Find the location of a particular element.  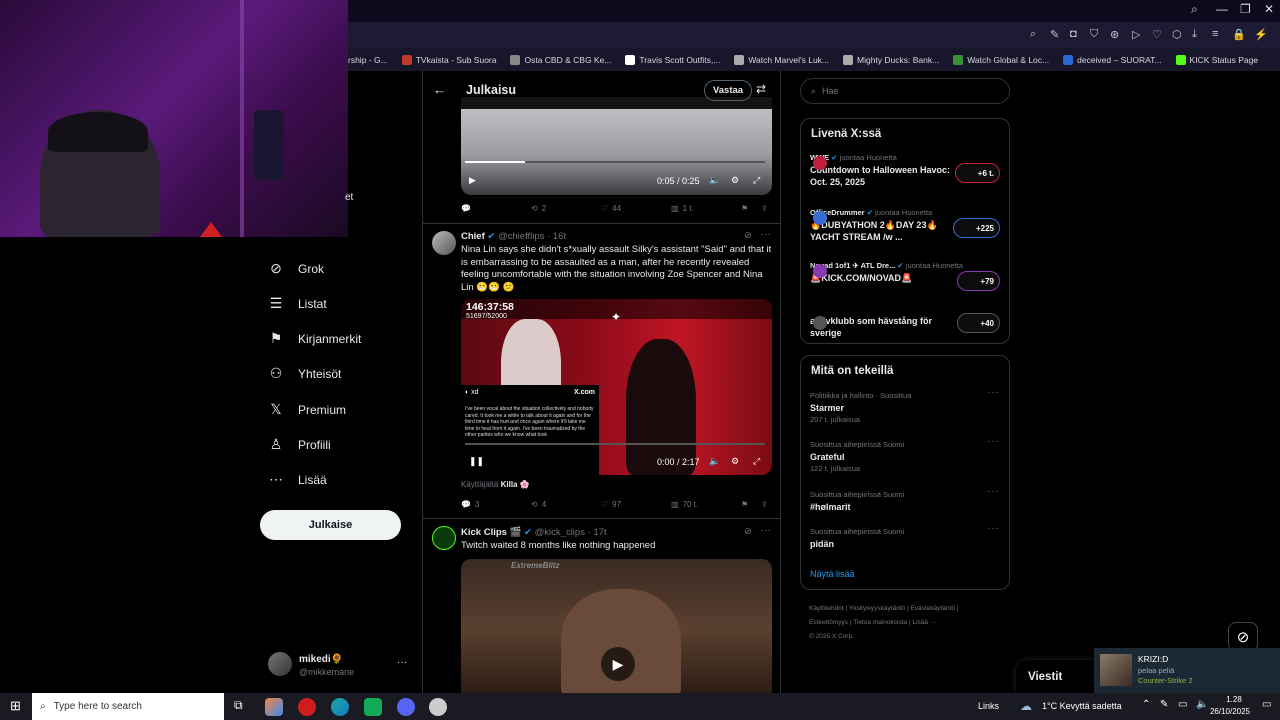

opera-icon is located at coordinates (307, 707).